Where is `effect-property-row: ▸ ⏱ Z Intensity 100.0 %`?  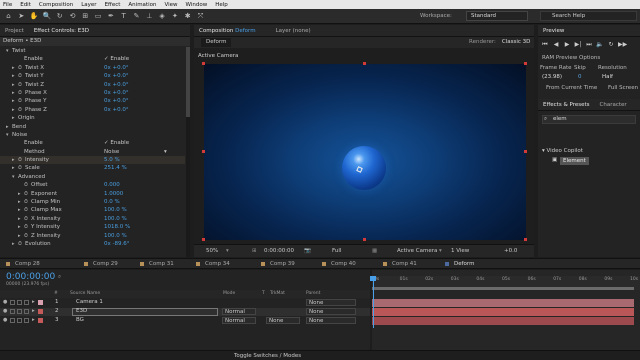
effect-property-row: ▸ ⏱ Z Intensity 100.0 % is located at coordinates (92, 236).